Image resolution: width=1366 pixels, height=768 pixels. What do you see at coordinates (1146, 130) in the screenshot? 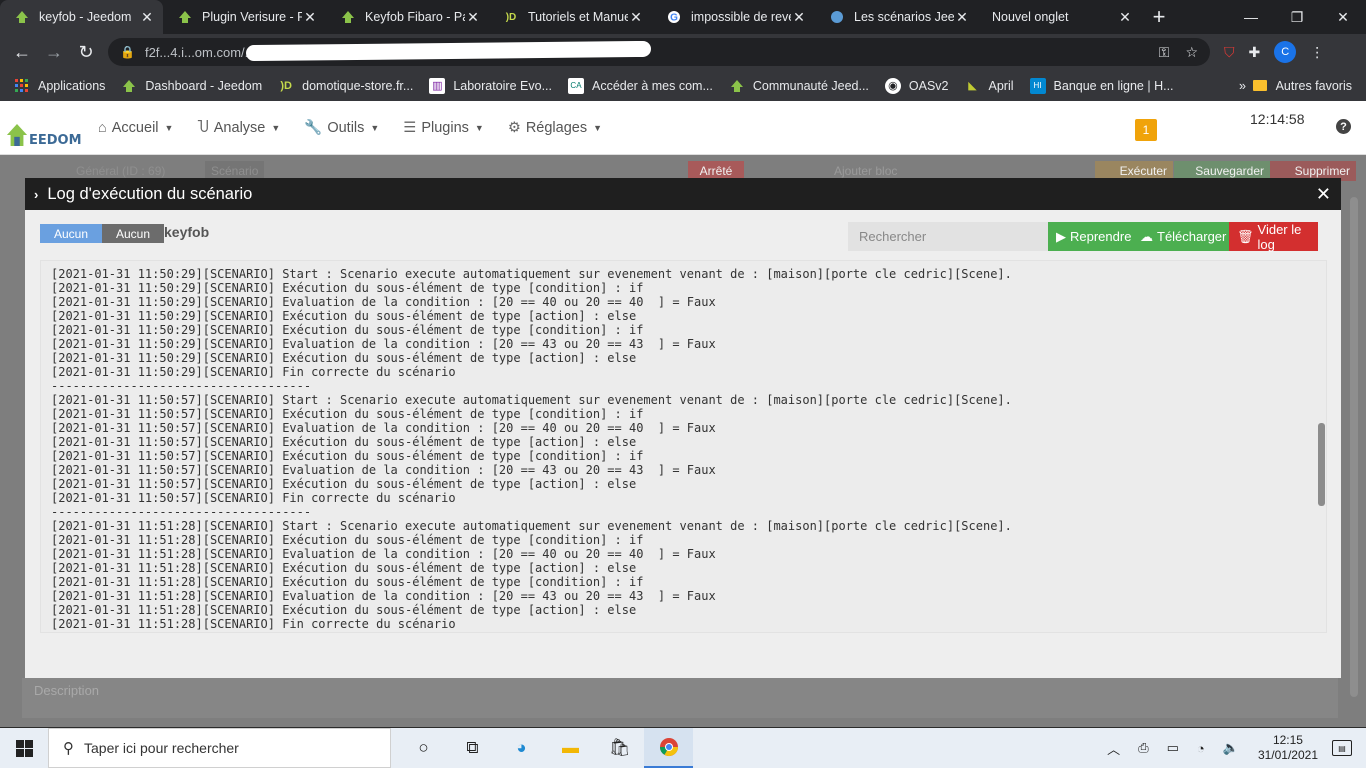
I see `message-badge: 1` at bounding box center [1146, 130].